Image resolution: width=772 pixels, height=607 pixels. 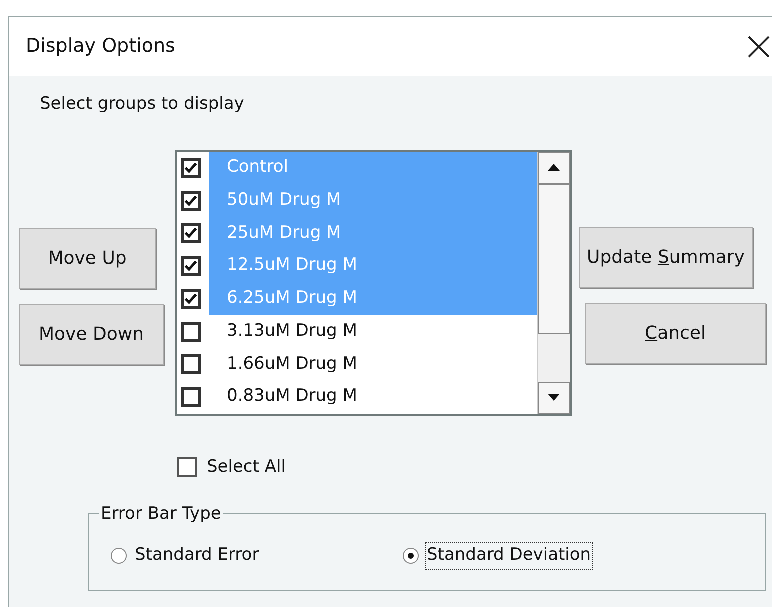 What do you see at coordinates (101, 47) in the screenshot?
I see `window-title: Display Options` at bounding box center [101, 47].